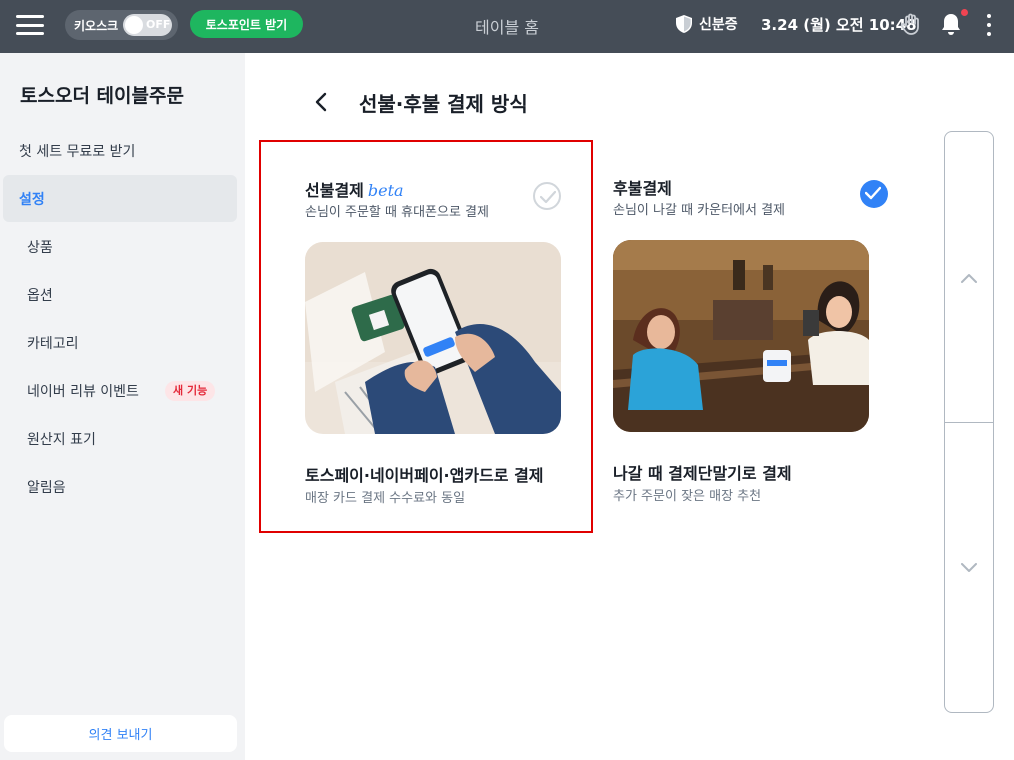 The width and height of the screenshot is (1014, 760). Describe the element at coordinates (30, 25) in the screenshot. I see `menu-icon` at that location.